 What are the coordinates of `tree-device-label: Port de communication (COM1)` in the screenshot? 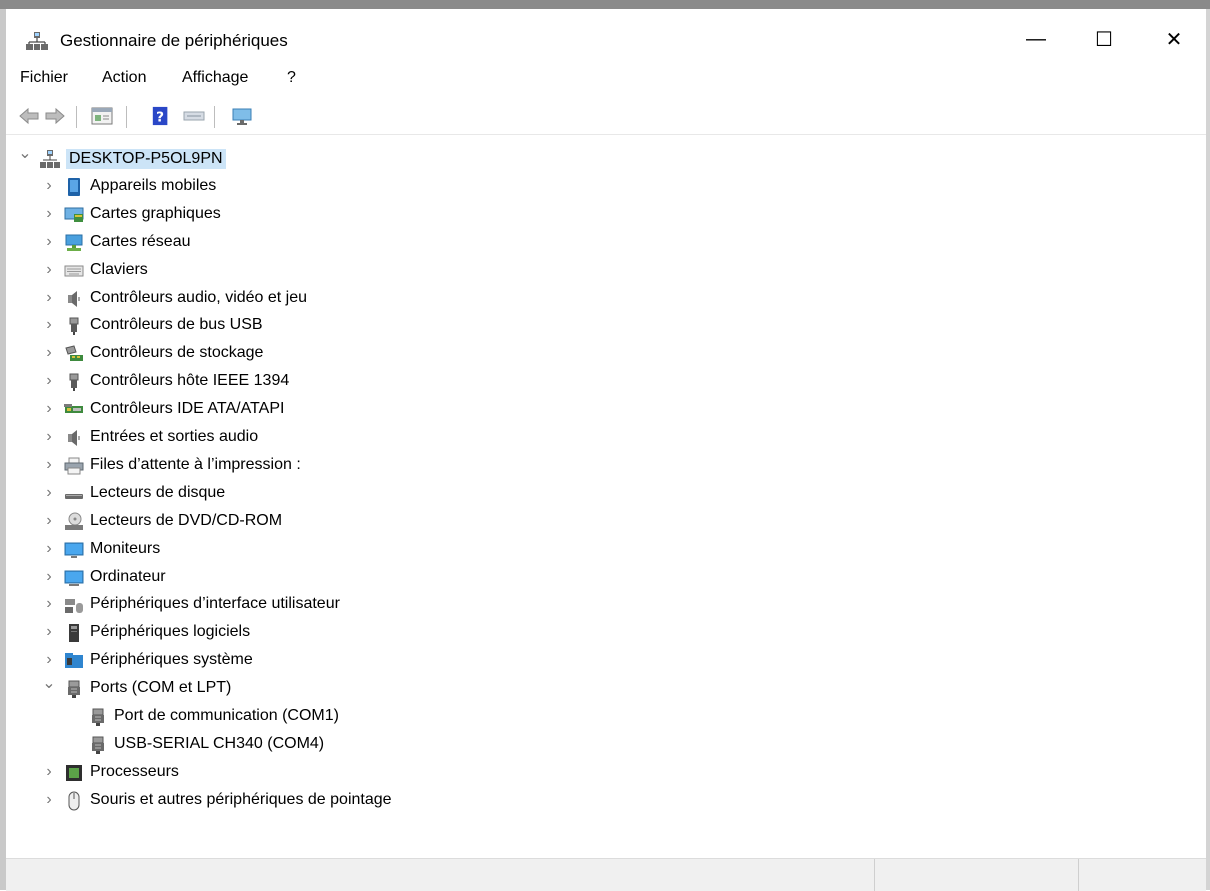 It's located at (226, 715).